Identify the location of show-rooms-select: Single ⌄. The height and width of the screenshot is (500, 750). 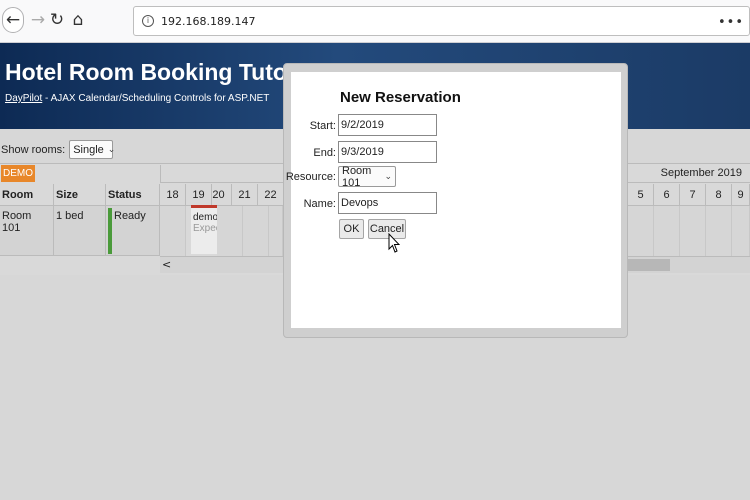
(92, 149).